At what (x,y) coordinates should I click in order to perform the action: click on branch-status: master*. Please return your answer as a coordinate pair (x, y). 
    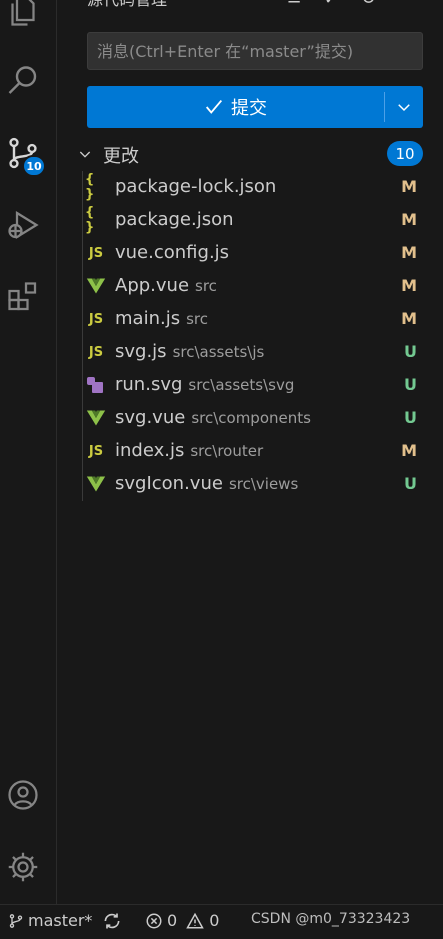
    Looking at the image, I should click on (50, 920).